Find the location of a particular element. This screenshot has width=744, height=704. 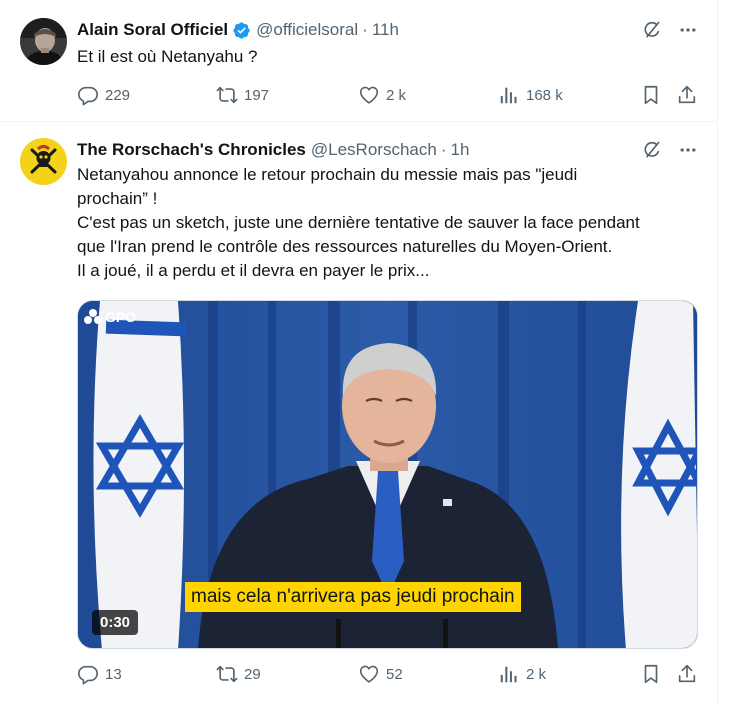

tweet-text: Et il est où Netanyahu ? is located at coordinates (167, 56).